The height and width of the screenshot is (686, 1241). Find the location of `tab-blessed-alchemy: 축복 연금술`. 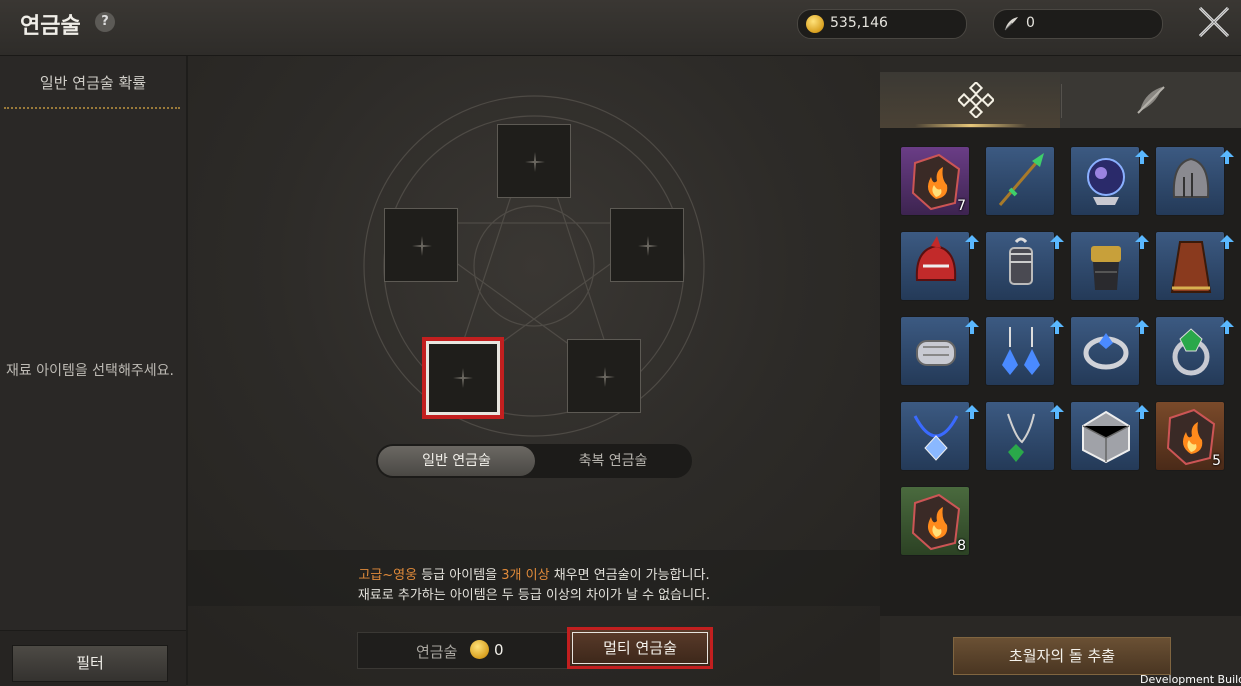

tab-blessed-alchemy: 축복 연금술 is located at coordinates (613, 461).